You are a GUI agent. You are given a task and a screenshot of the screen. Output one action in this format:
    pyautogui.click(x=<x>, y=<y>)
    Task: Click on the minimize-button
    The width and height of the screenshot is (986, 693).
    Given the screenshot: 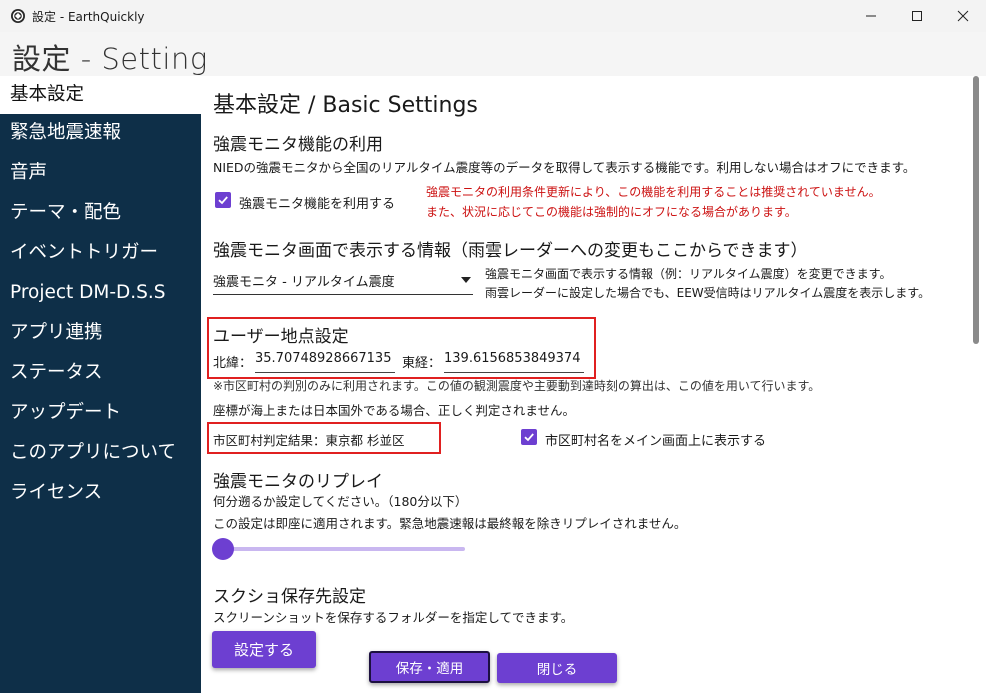 What is the action you would take?
    pyautogui.click(x=871, y=16)
    